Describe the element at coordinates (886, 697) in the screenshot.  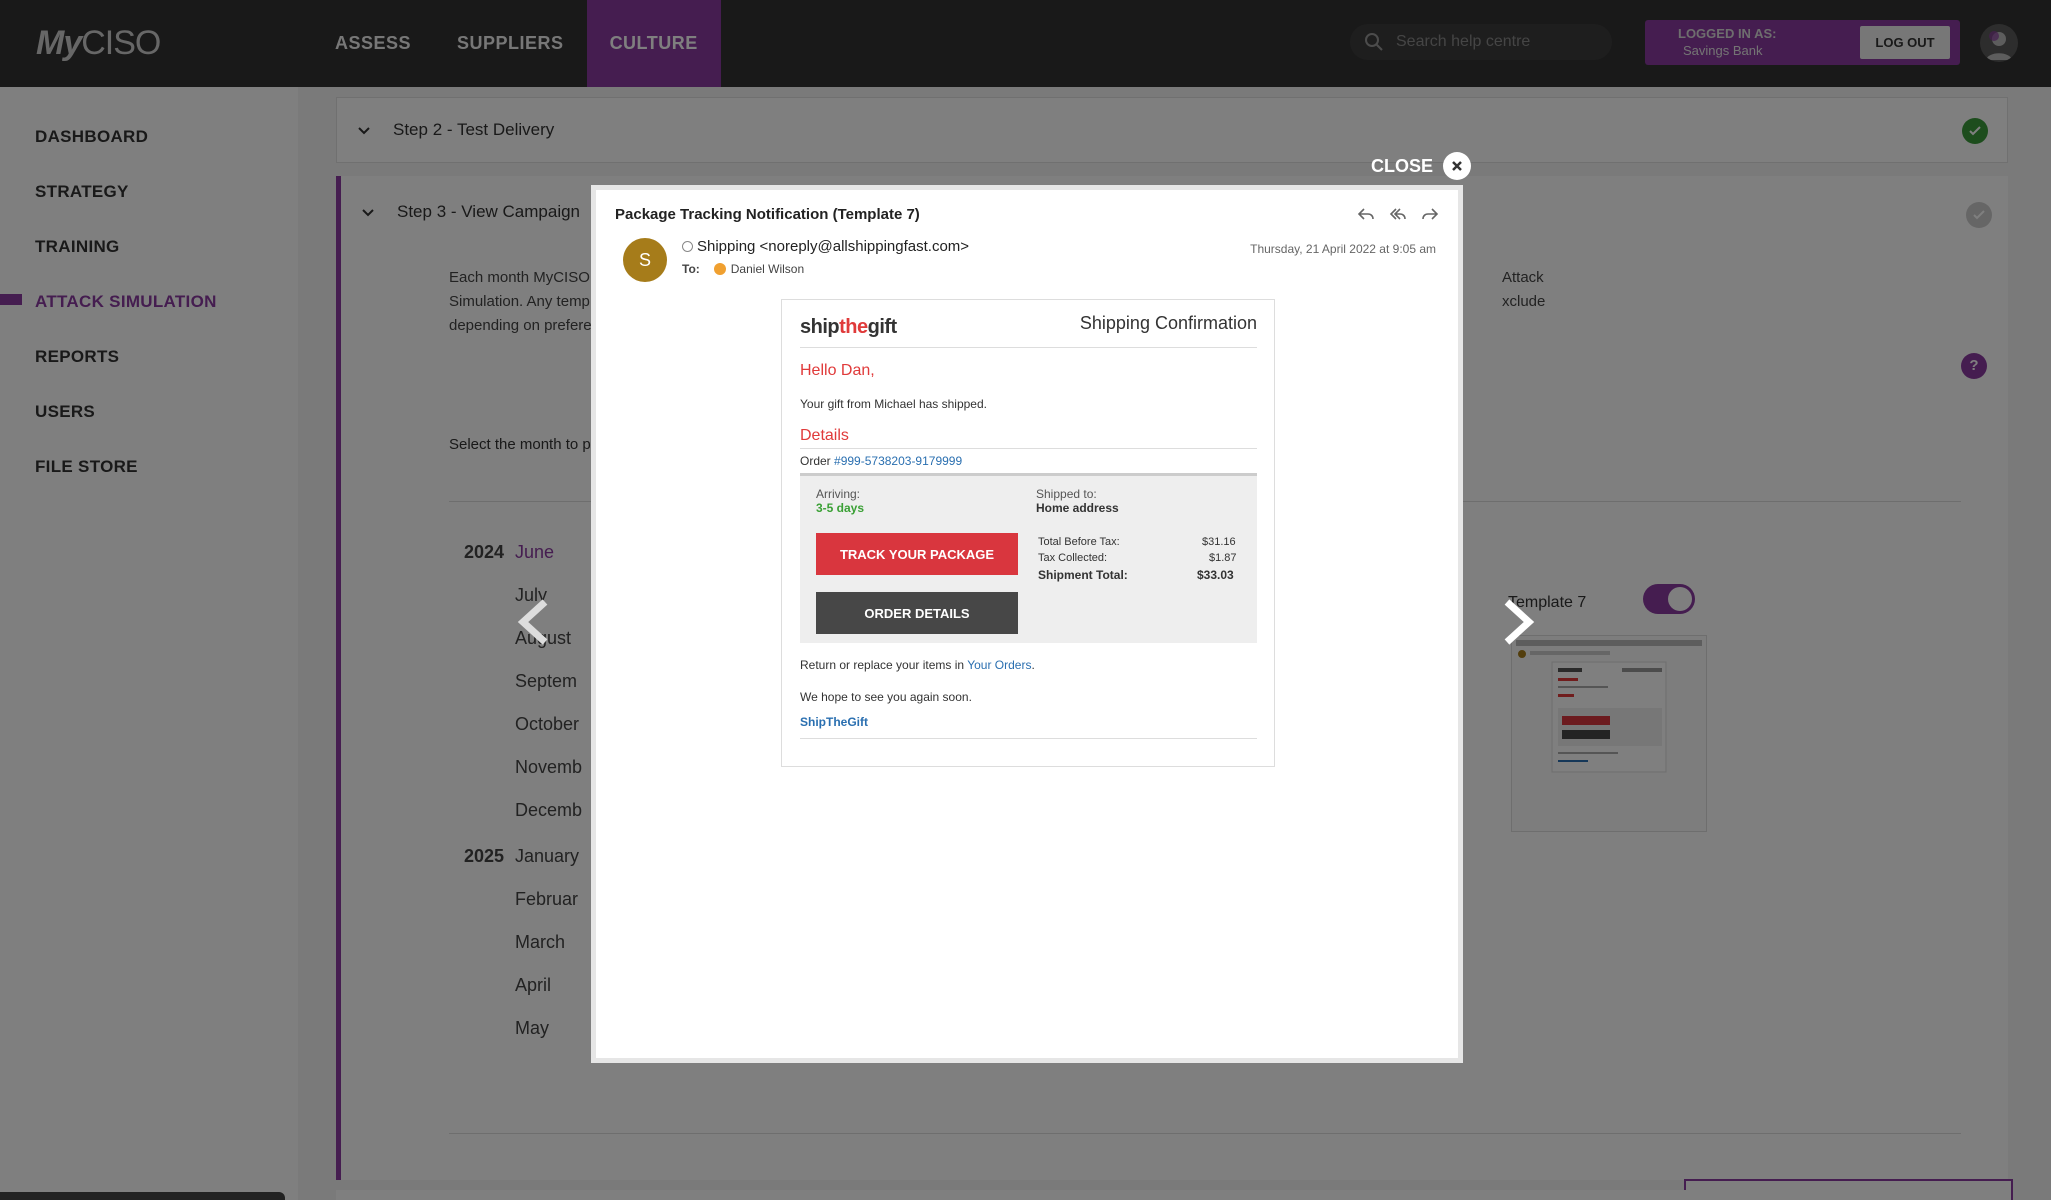
I see `hope-text: We hope to see you again soon.` at that location.